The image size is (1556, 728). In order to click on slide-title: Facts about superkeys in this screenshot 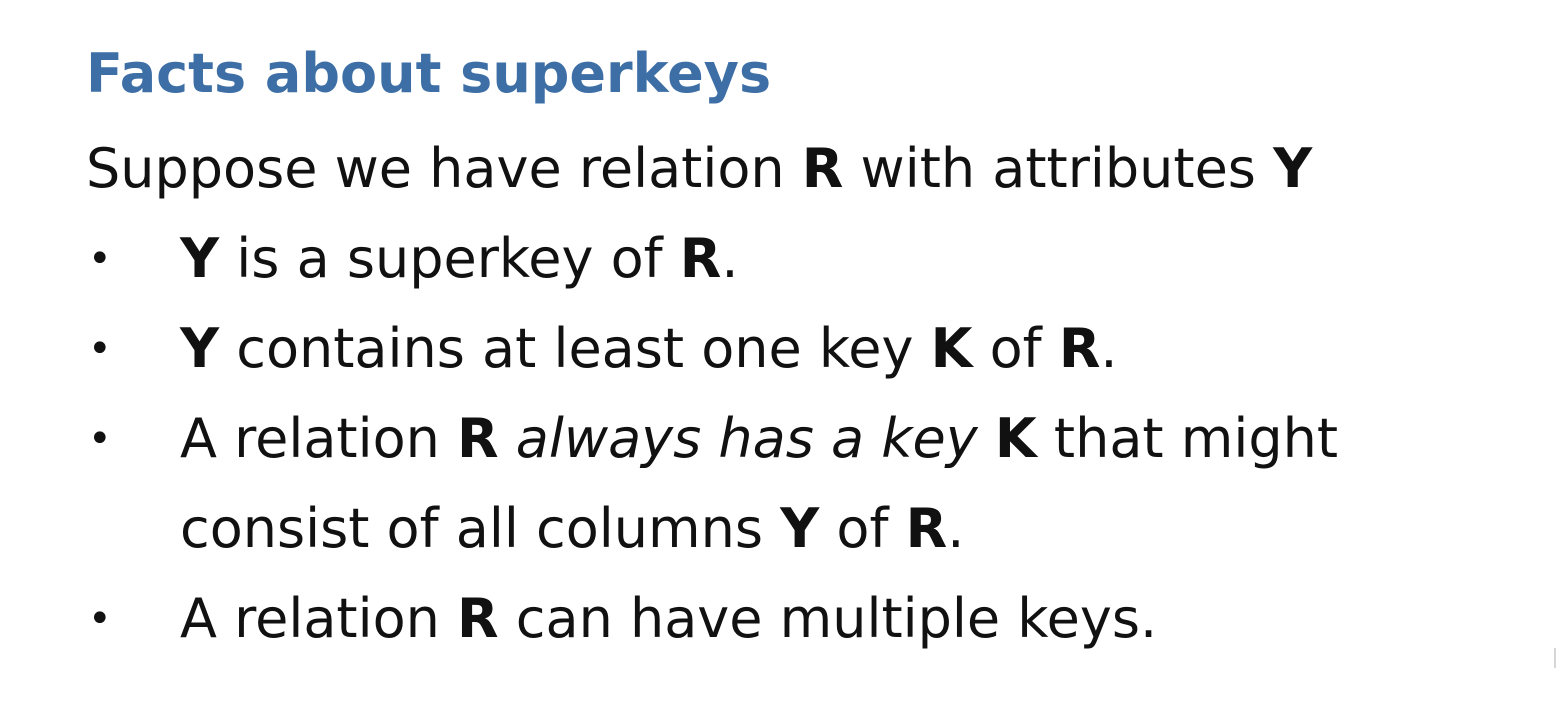, I will do `click(429, 73)`.